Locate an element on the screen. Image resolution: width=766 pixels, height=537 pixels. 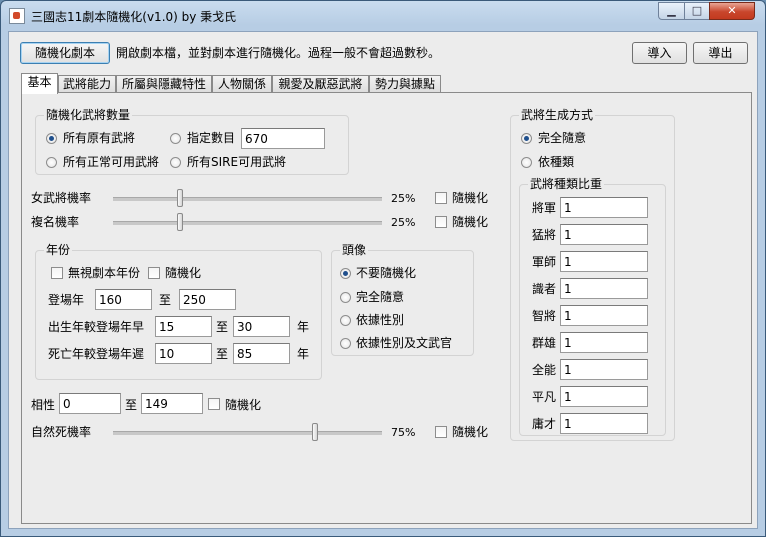
label-all-sire: 所有SIRE可用武將 is located at coordinates (237, 162).